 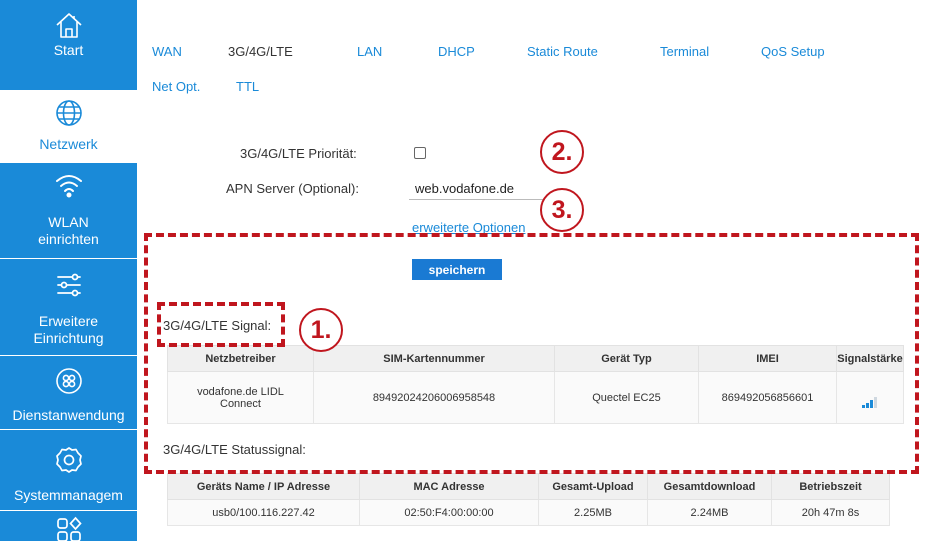 What do you see at coordinates (593, 486) in the screenshot?
I see `column-header: Gesamt-Upload` at bounding box center [593, 486].